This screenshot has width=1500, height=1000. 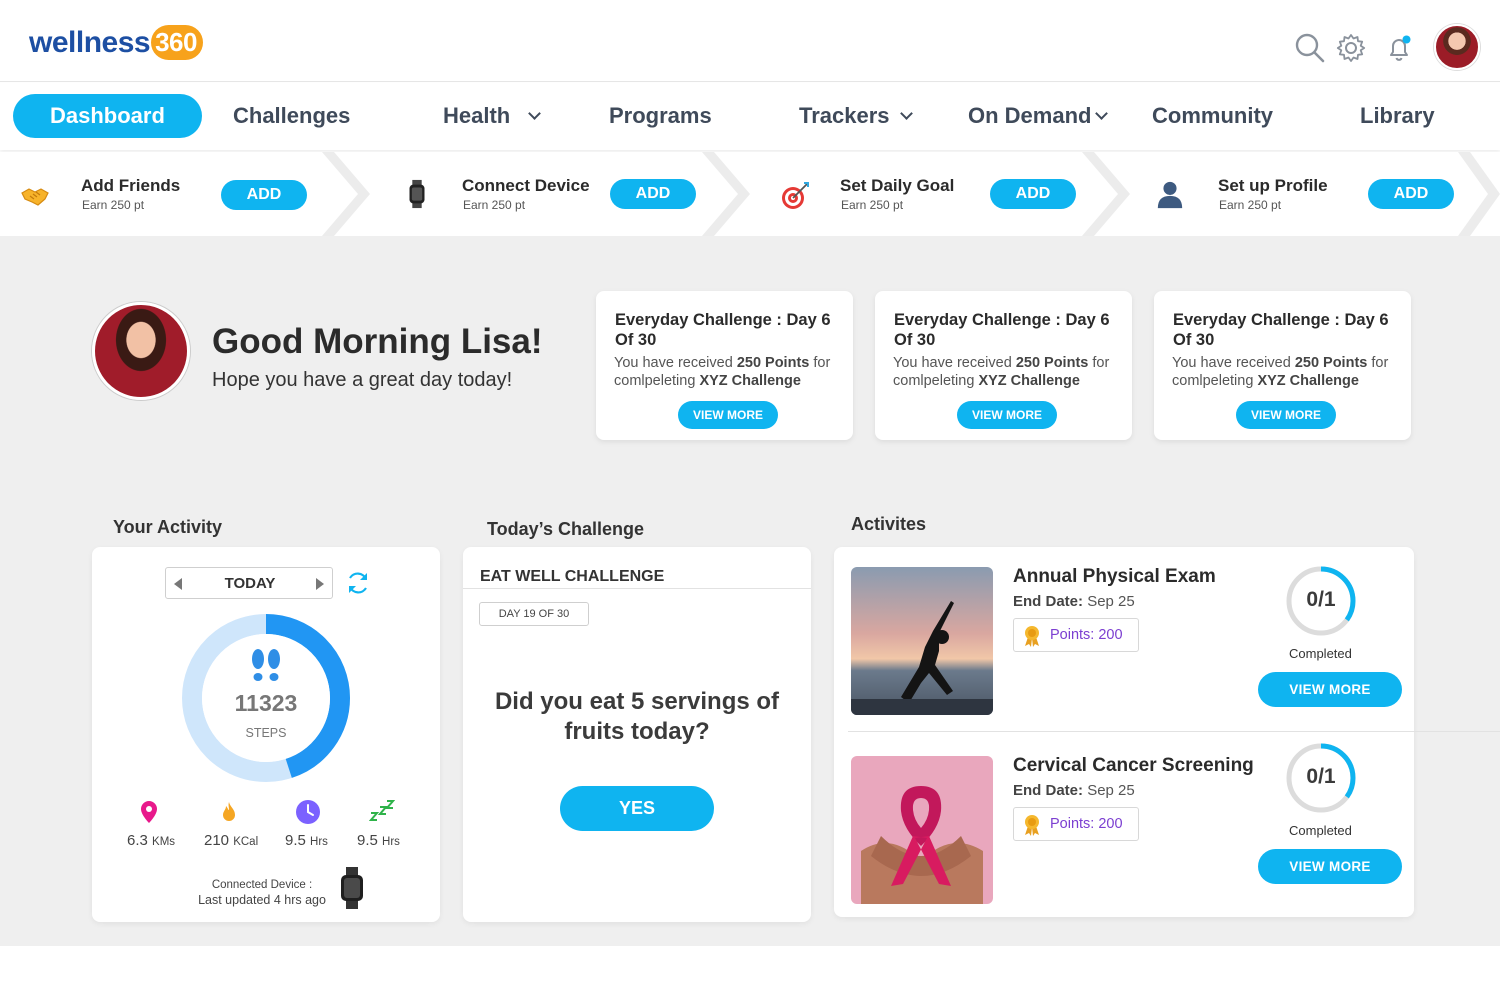 What do you see at coordinates (107, 116) in the screenshot?
I see `nav-dashboard: Dashboard` at bounding box center [107, 116].